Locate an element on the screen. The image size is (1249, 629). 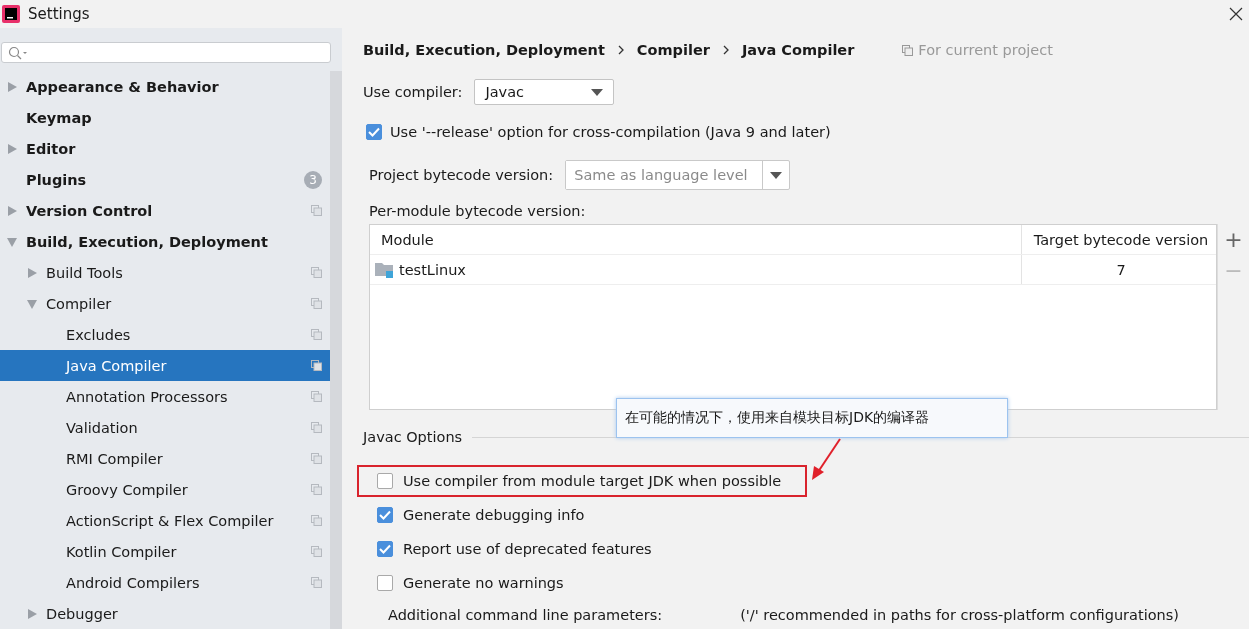
section-title: Javac Options is located at coordinates (413, 437).